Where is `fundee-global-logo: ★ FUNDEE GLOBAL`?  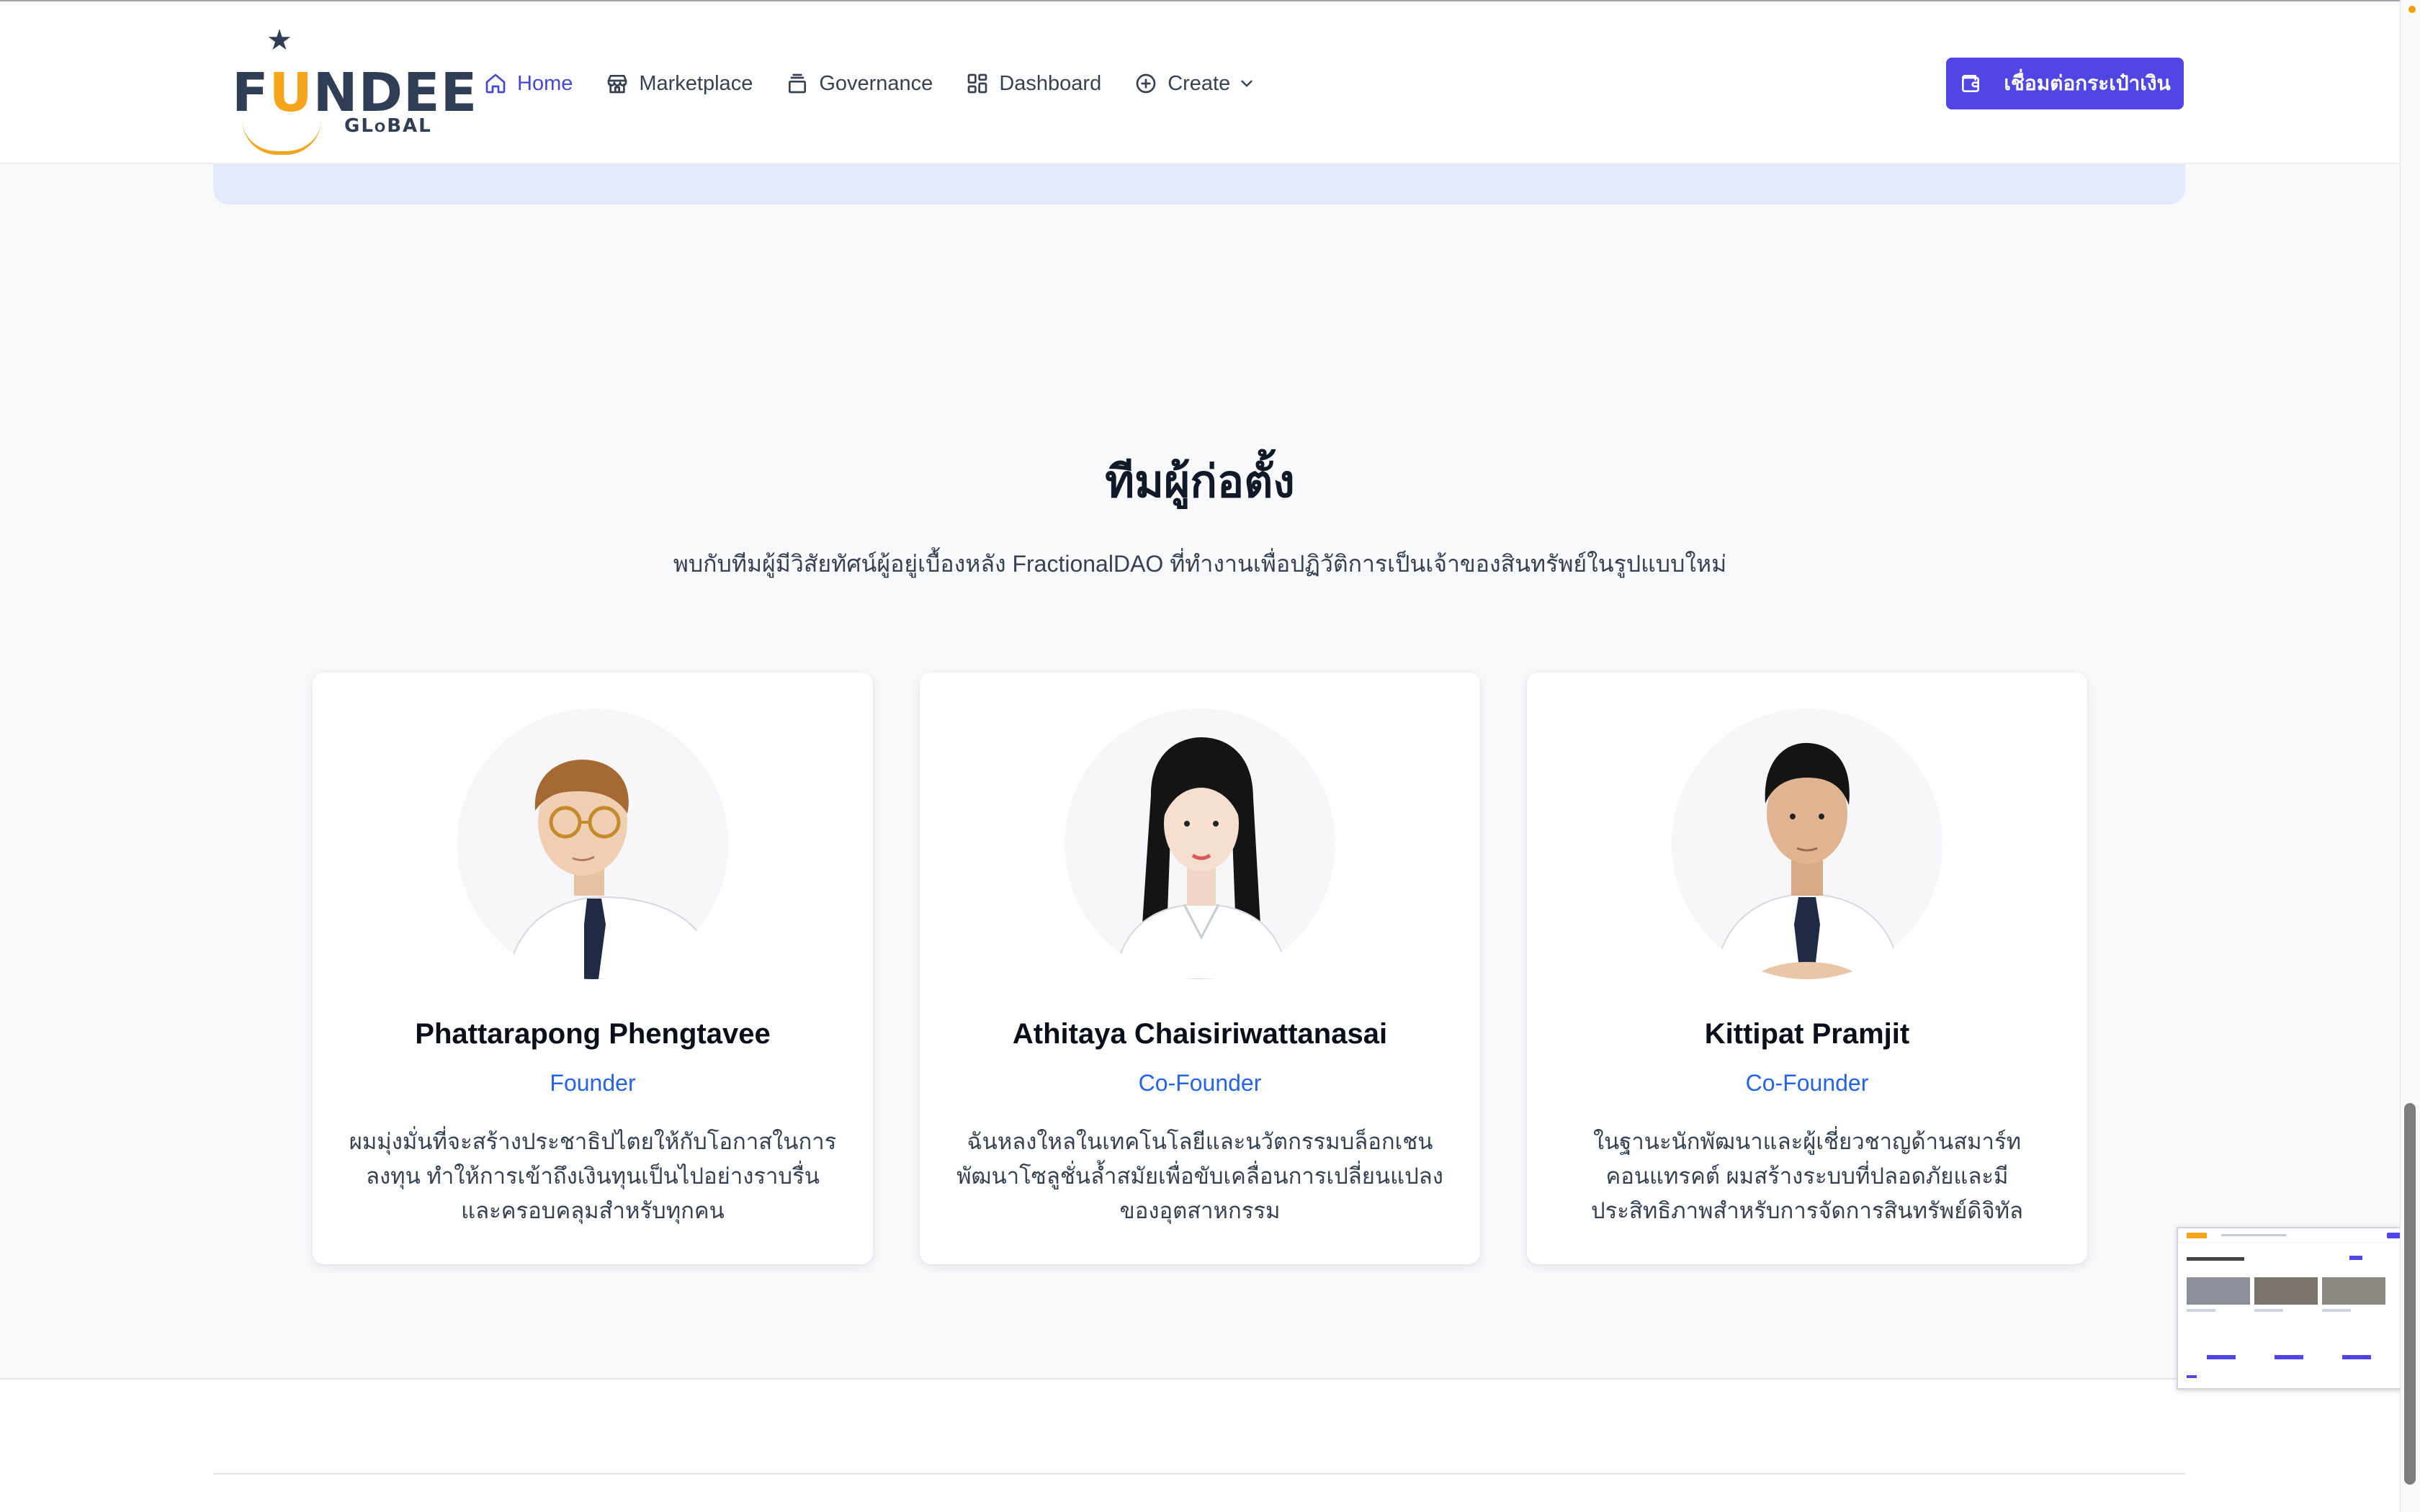
fundee-global-logo: ★ FUNDEE GLOBAL is located at coordinates (354, 89).